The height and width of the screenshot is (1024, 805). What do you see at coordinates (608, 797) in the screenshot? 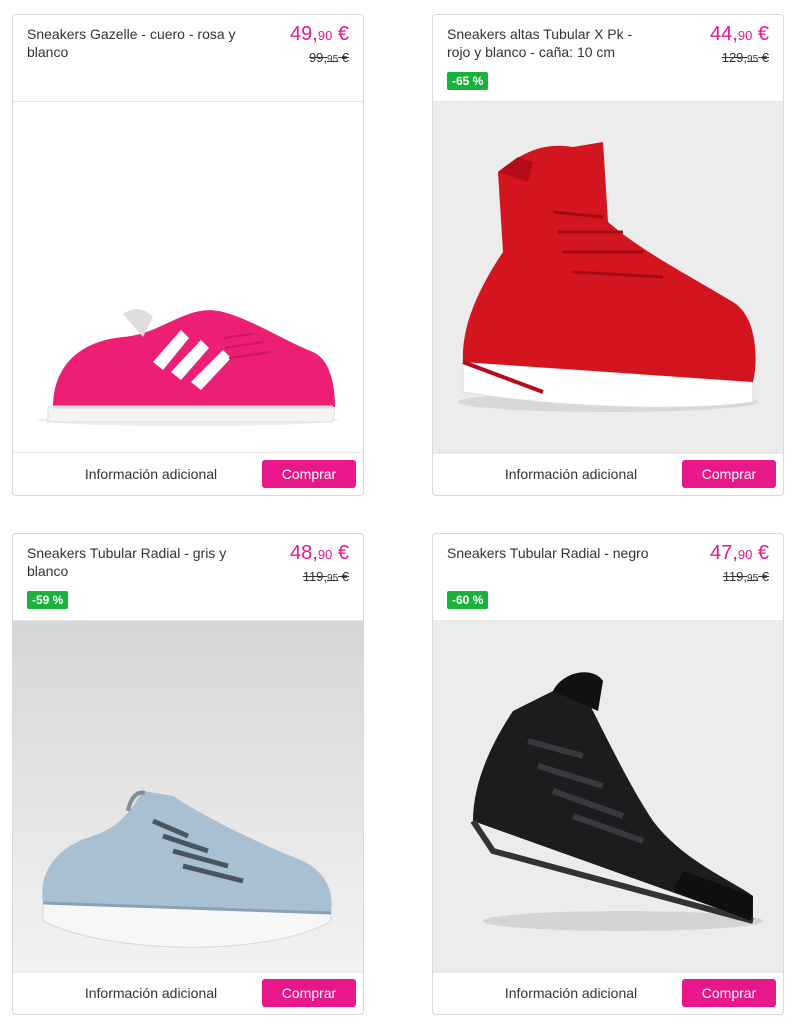
I see `black-sneaker-icon` at bounding box center [608, 797].